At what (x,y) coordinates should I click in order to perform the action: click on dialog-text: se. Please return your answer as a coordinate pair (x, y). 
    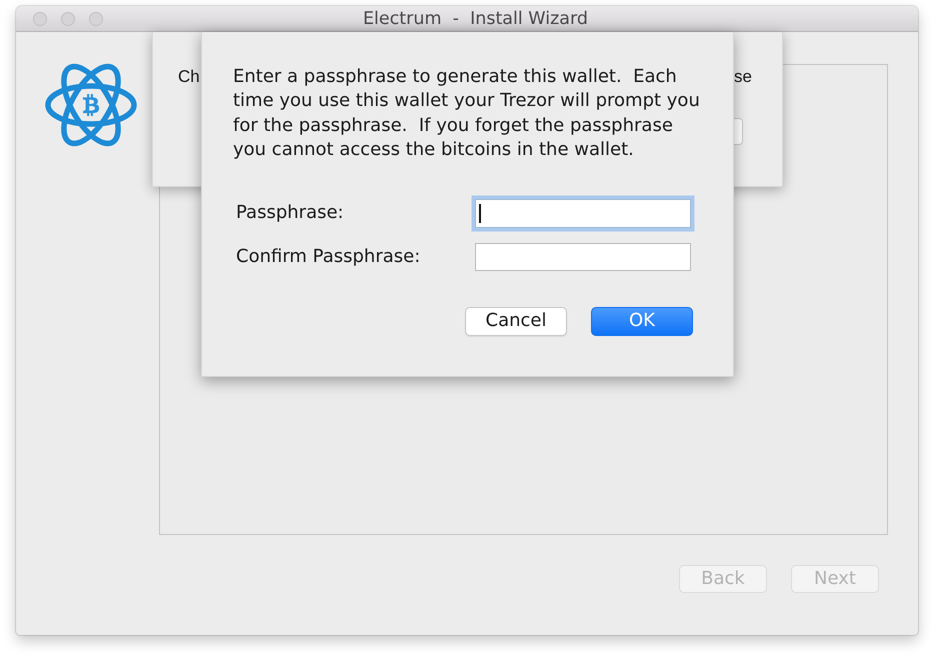
    Looking at the image, I should click on (743, 77).